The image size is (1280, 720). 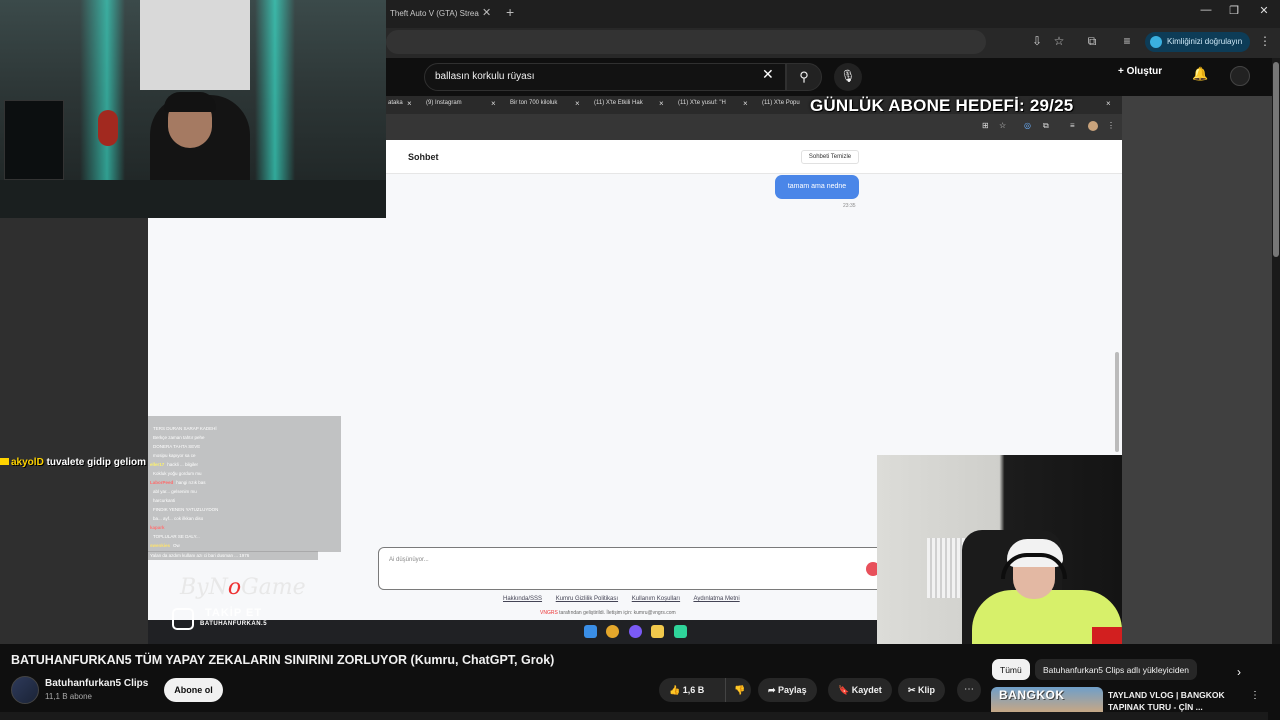 I want to click on chevron-right-icon: ›, so click(x=1239, y=672).